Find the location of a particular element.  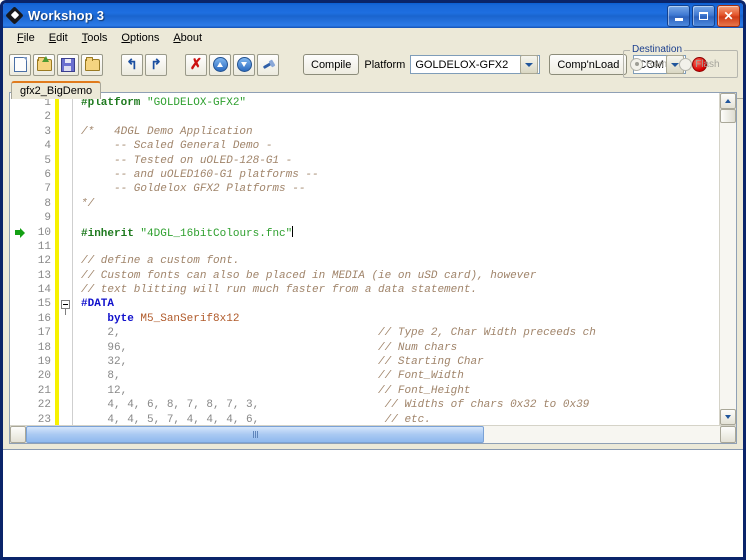

new-file-icon is located at coordinates (20, 64).